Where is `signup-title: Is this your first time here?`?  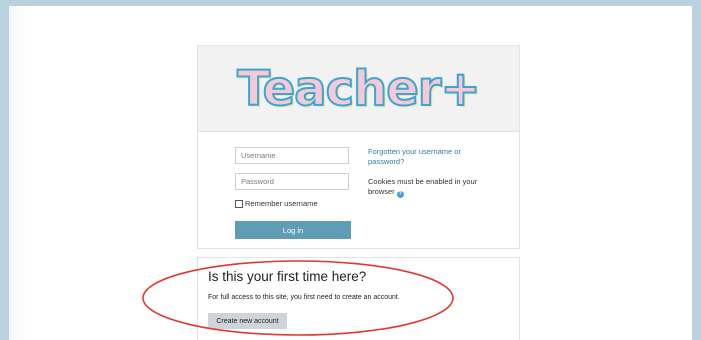
signup-title: Is this your first time here? is located at coordinates (287, 276).